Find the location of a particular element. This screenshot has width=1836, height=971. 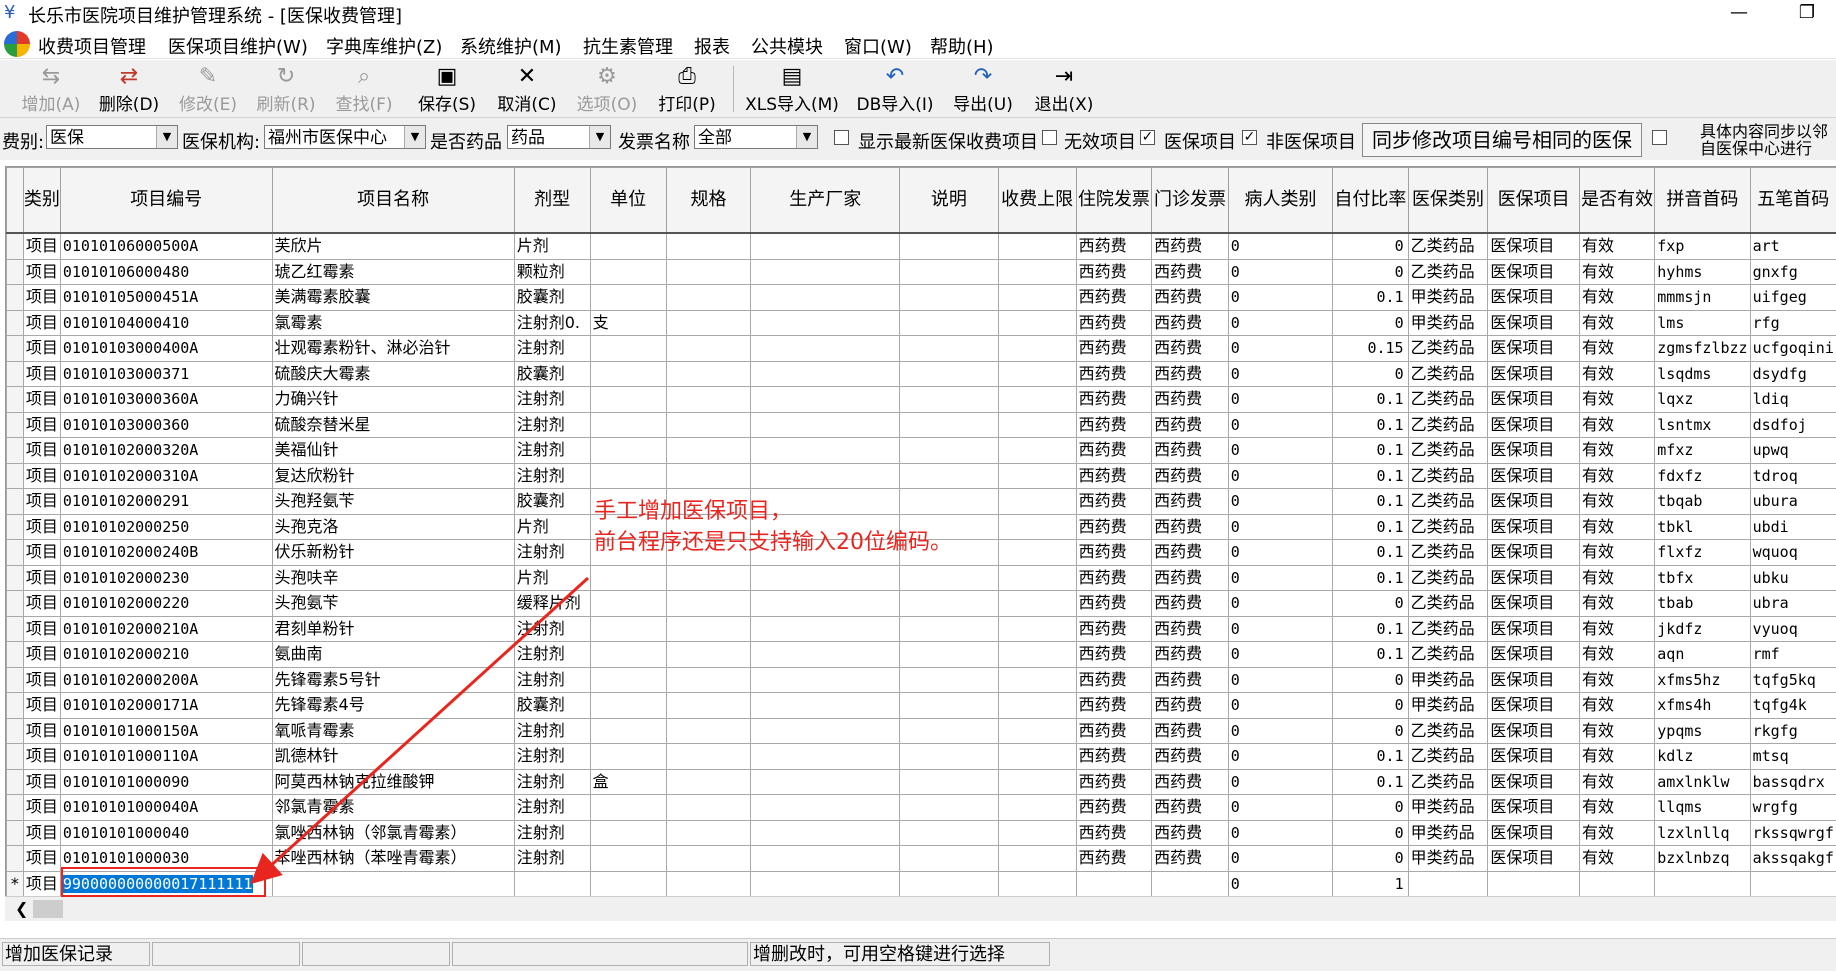

status-bar: 增加医保记录 增删改时，可用空格键进行选择 is located at coordinates (918, 954).